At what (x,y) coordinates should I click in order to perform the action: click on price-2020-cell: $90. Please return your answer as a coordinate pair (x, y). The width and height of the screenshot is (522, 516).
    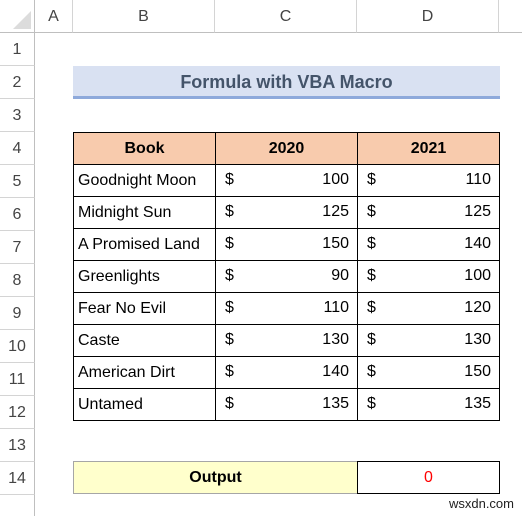
    Looking at the image, I should click on (286, 276).